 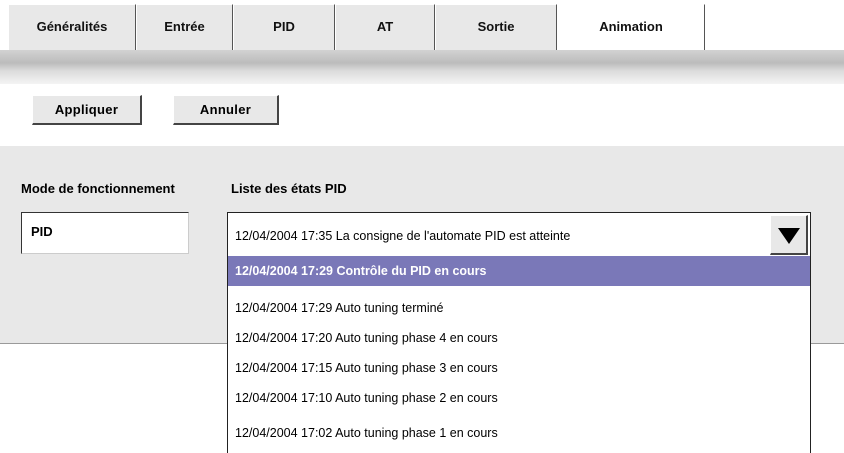 What do you see at coordinates (87, 110) in the screenshot?
I see `apply-button: Appliquer` at bounding box center [87, 110].